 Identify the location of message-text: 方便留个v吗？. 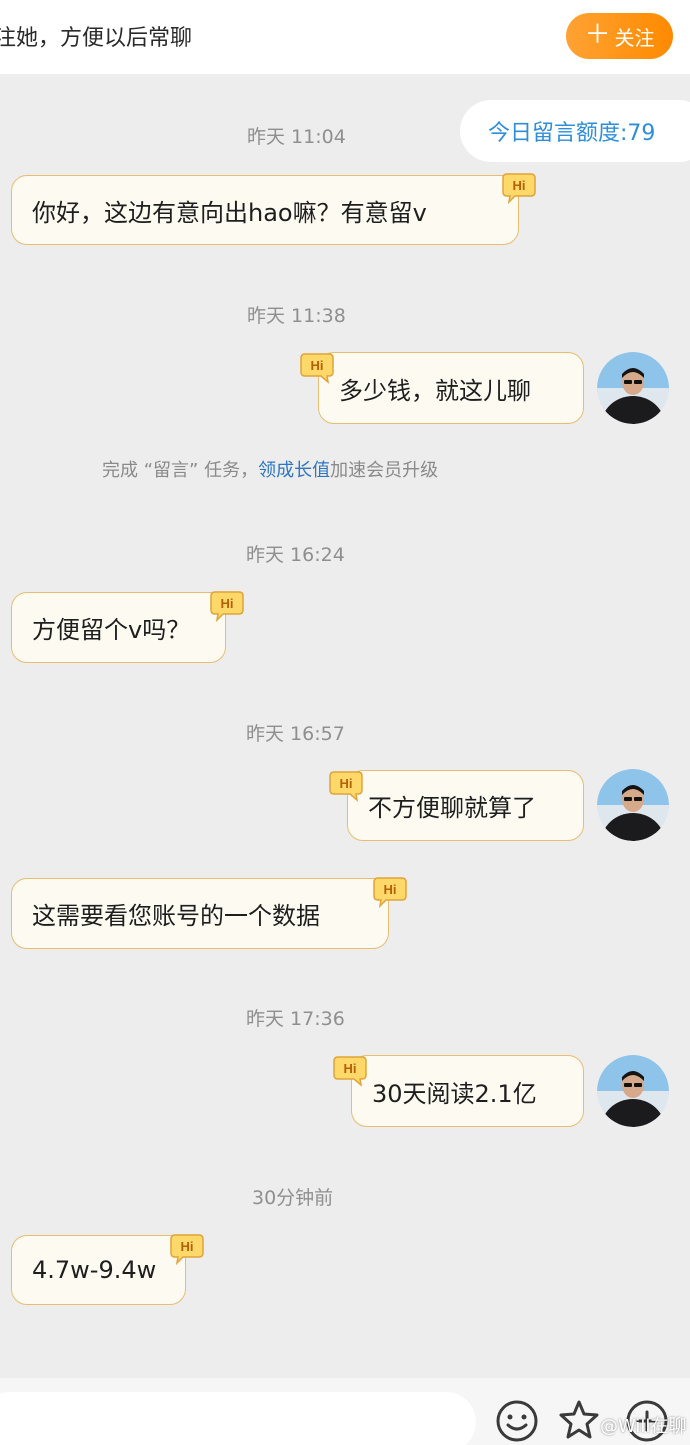
(111, 630).